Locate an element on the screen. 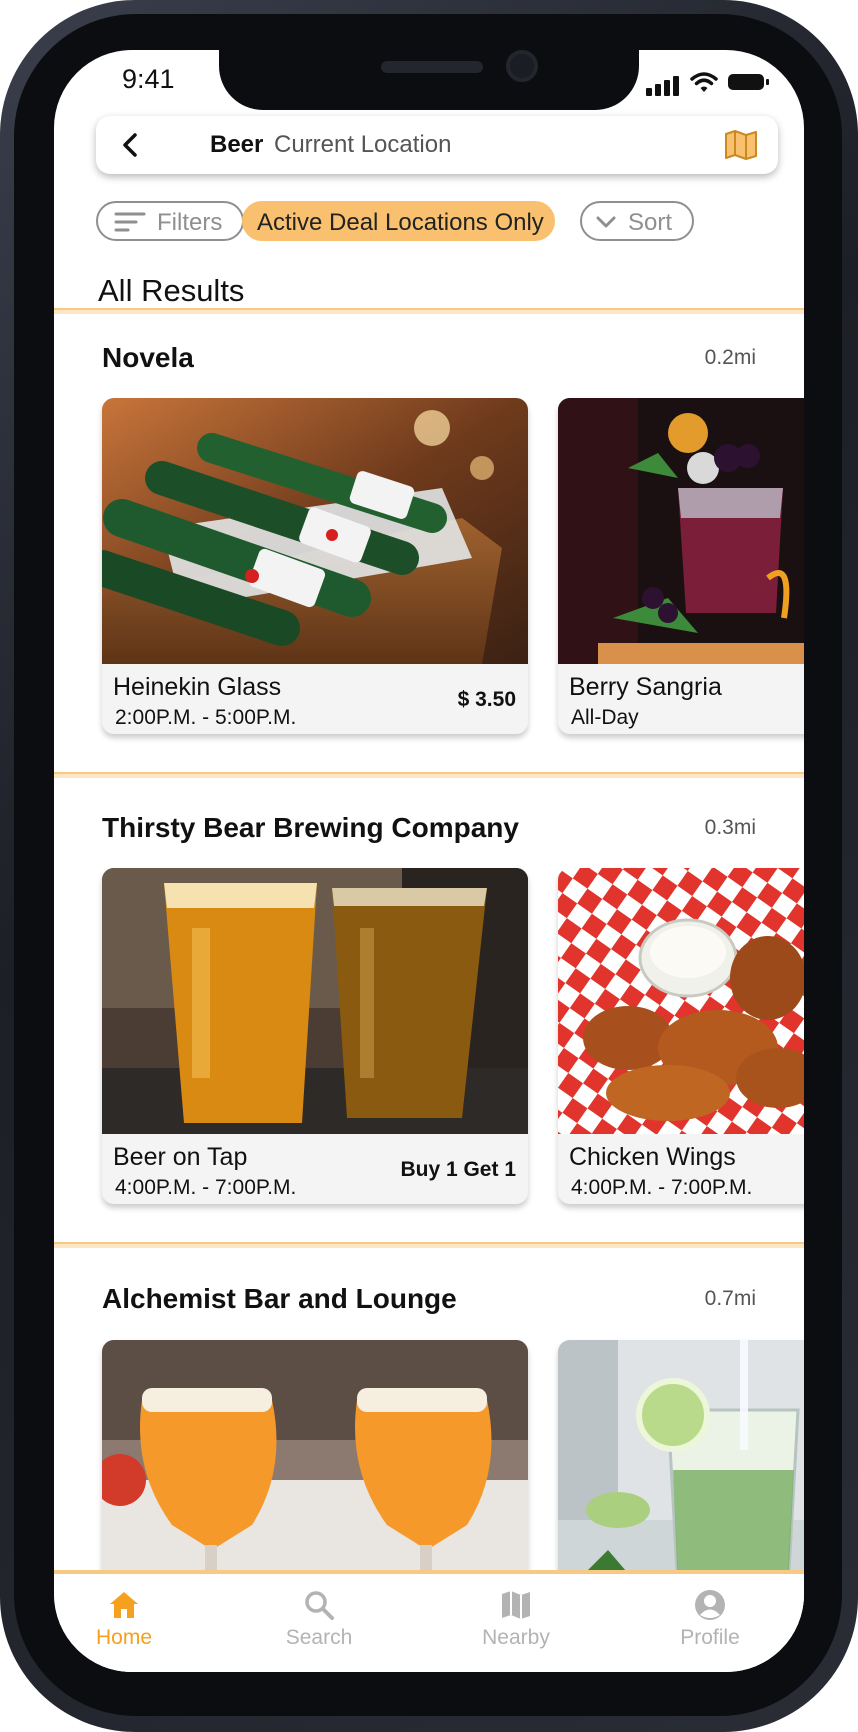  search-bar: Beer Current Location is located at coordinates (437, 145).